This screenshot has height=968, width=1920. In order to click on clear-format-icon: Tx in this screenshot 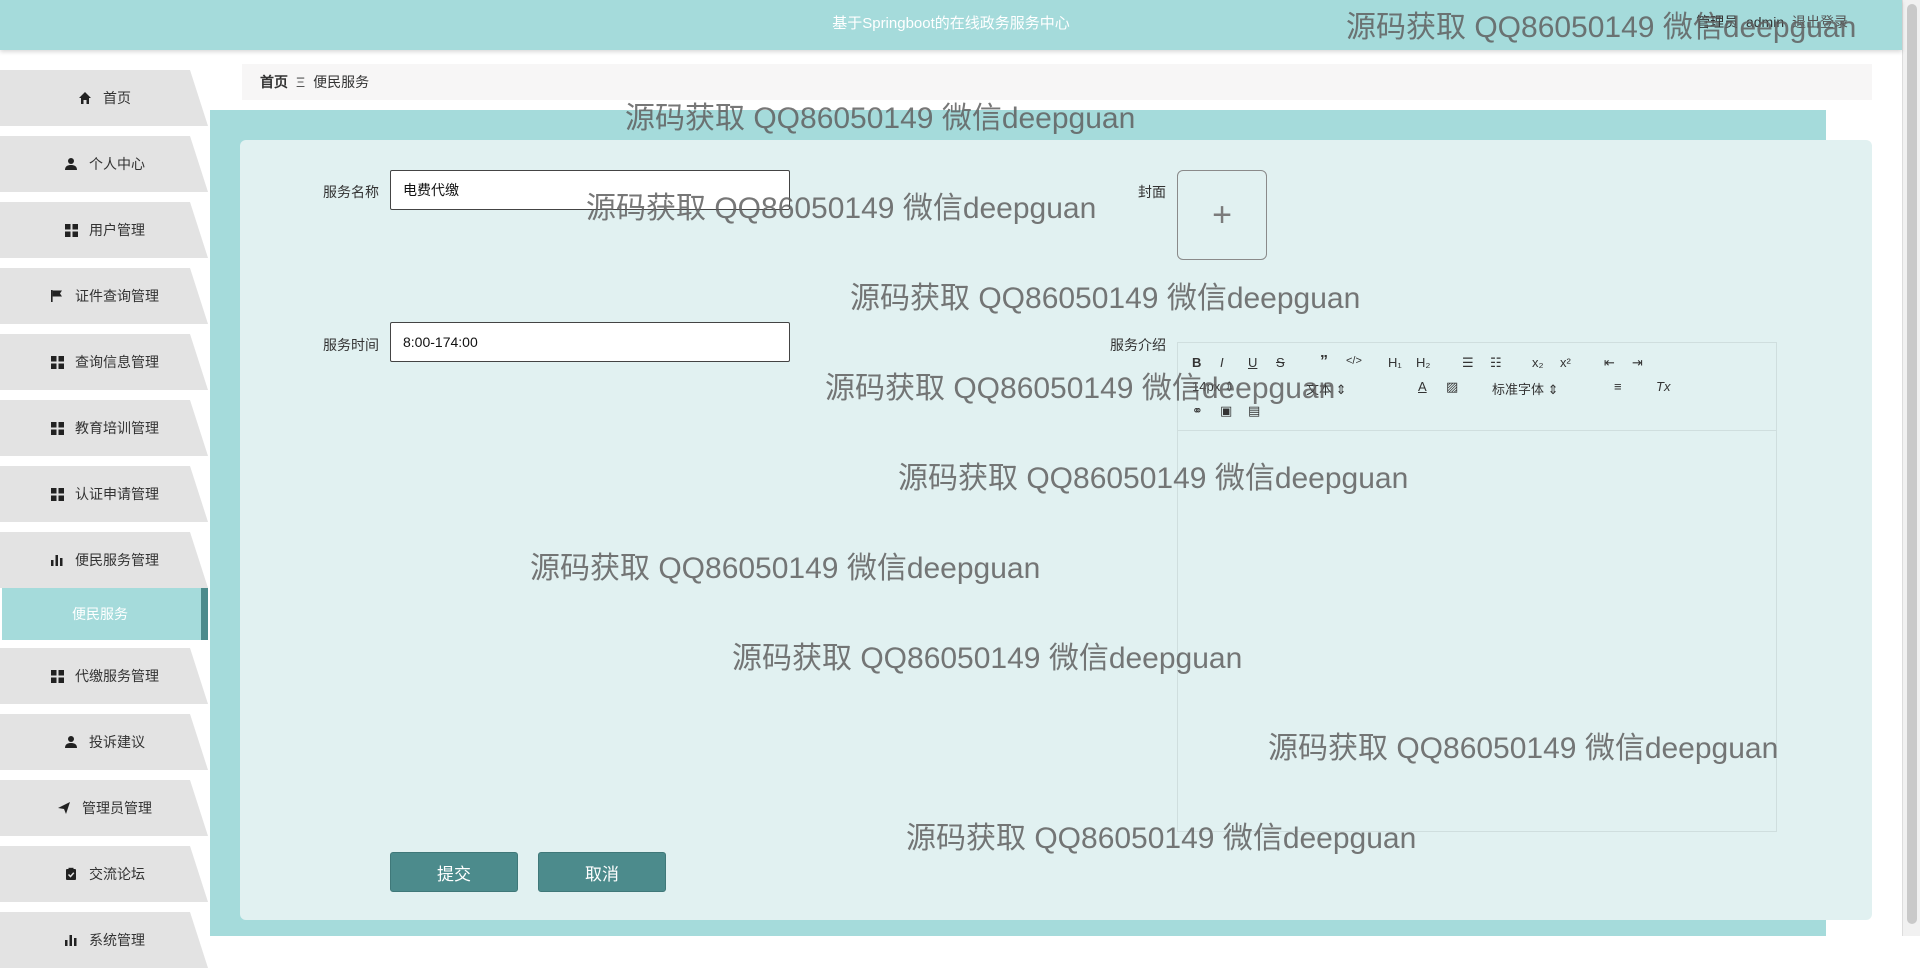, I will do `click(1663, 386)`.